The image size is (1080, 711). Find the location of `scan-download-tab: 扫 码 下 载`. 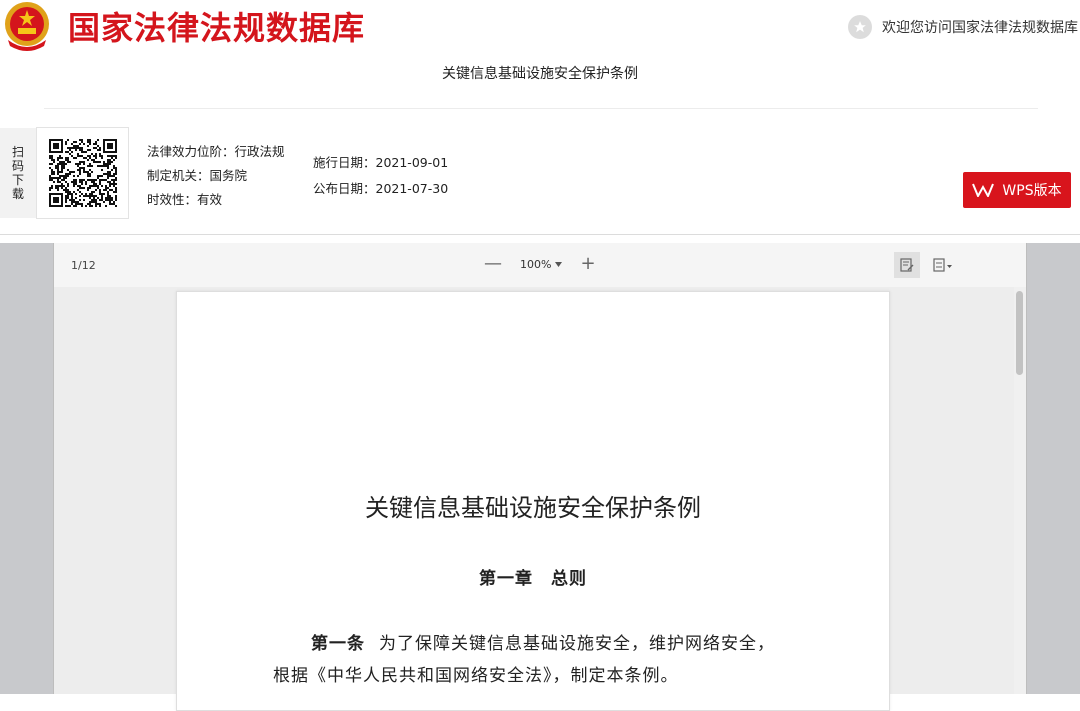

scan-download-tab: 扫 码 下 载 is located at coordinates (18, 173).